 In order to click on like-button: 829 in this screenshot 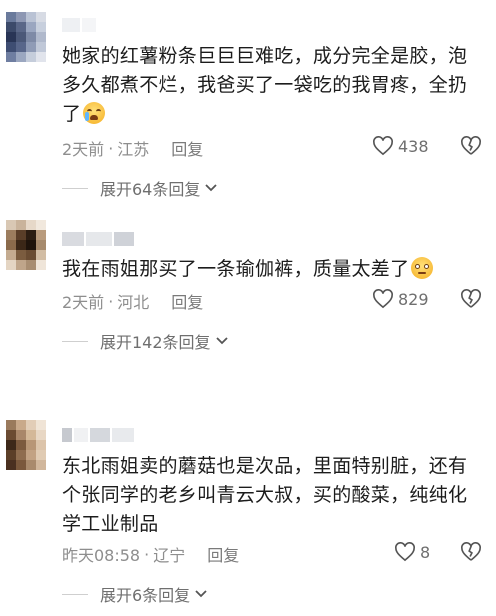, I will do `click(400, 299)`.